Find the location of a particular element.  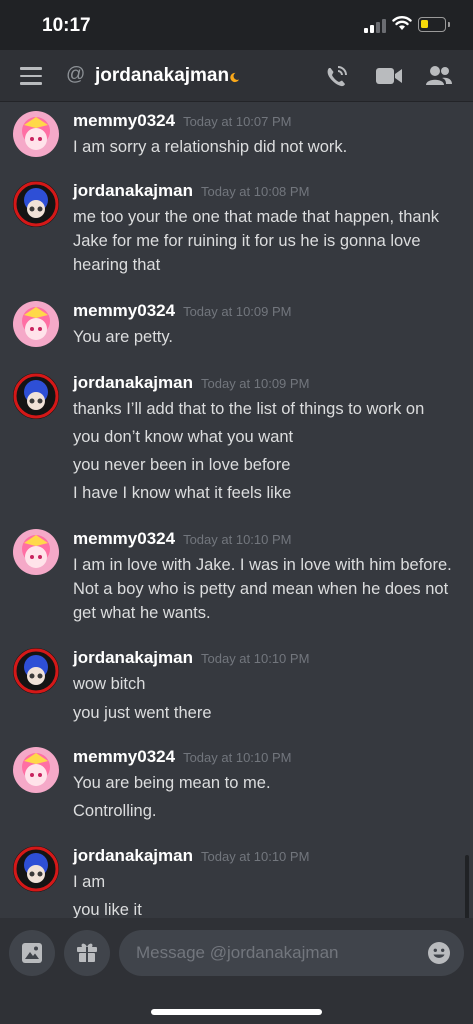

battery-level is located at coordinates (424, 24).